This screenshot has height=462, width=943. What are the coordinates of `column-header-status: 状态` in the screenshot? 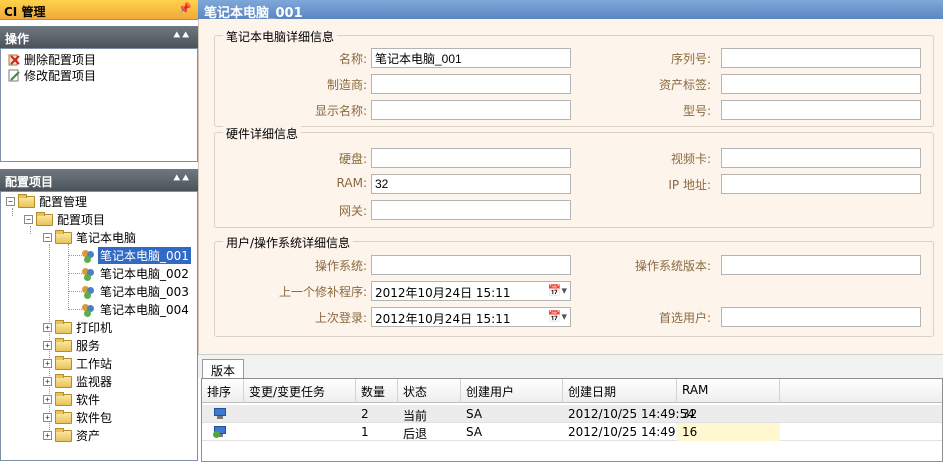 It's located at (429, 391).